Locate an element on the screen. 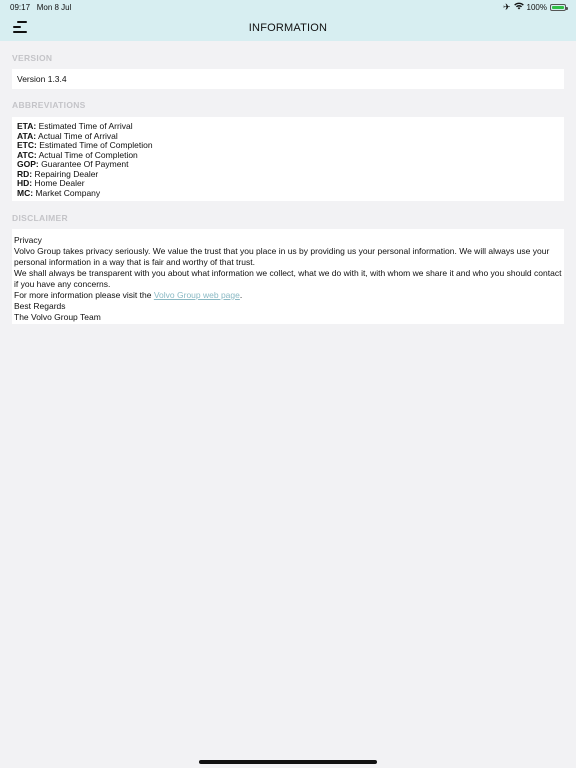  status-bar-right: ✈ 100% is located at coordinates (535, 6).